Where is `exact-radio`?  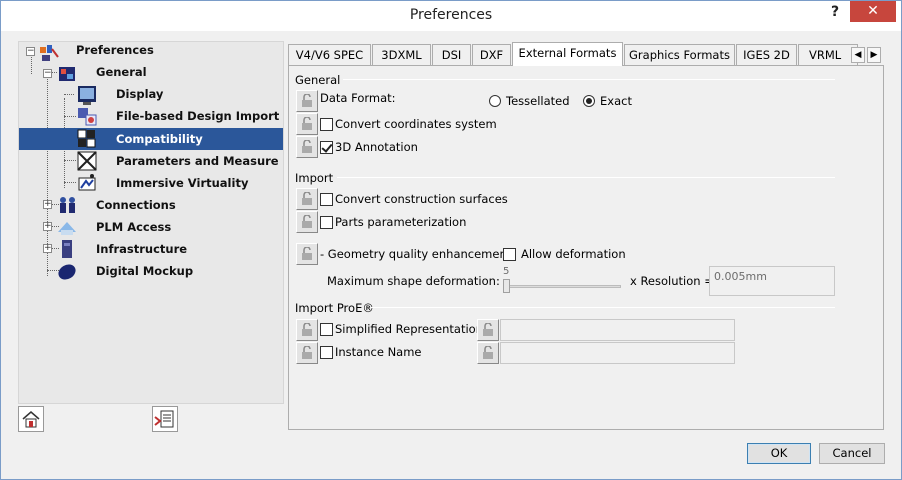
exact-radio is located at coordinates (589, 101).